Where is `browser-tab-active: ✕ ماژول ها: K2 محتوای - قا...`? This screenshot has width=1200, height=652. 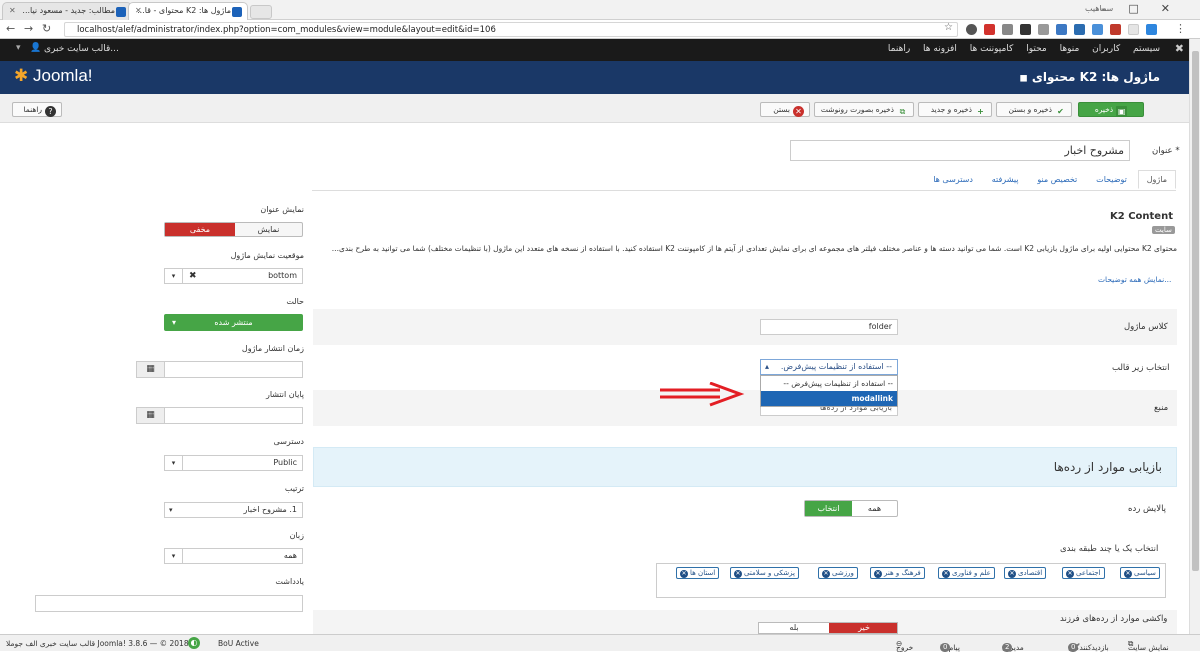 browser-tab-active: ✕ ماژول ها: K2 محتوای - قا... is located at coordinates (188, 11).